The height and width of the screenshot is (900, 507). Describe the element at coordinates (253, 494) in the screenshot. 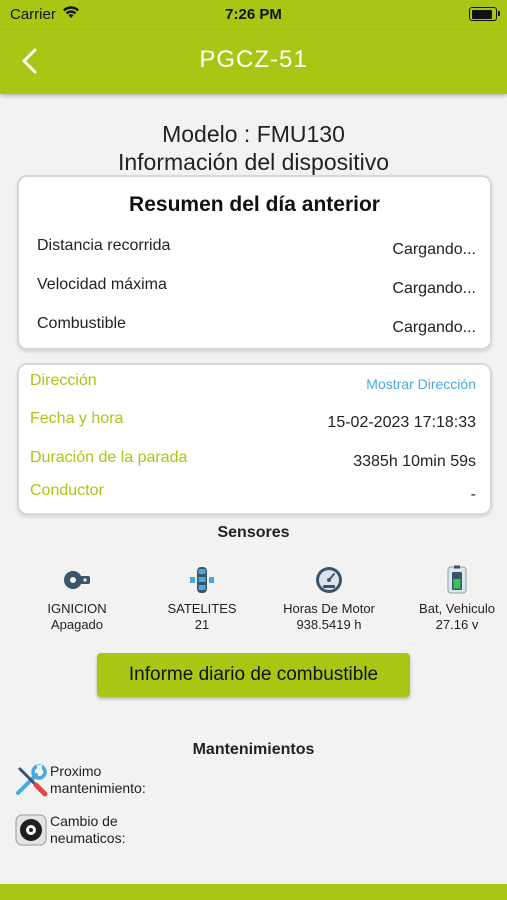

I see `detail-row-driver: Conductor -` at that location.